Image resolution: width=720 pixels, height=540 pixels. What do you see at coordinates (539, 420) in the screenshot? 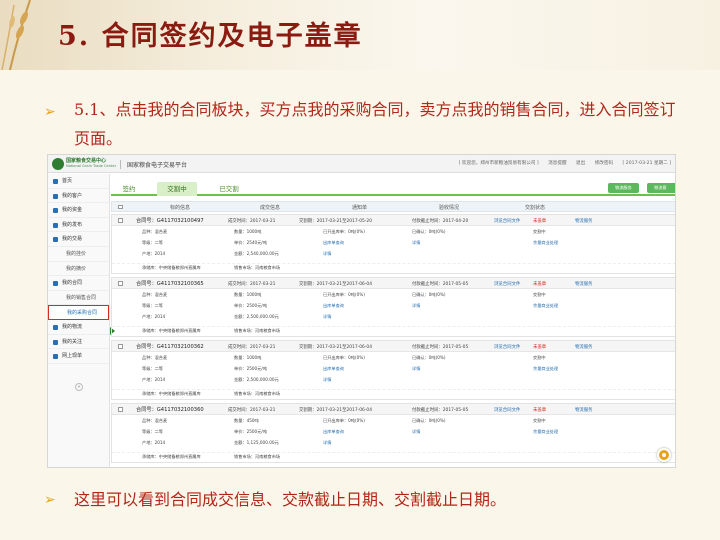
I see `delivery-status: 交割中` at bounding box center [539, 420].